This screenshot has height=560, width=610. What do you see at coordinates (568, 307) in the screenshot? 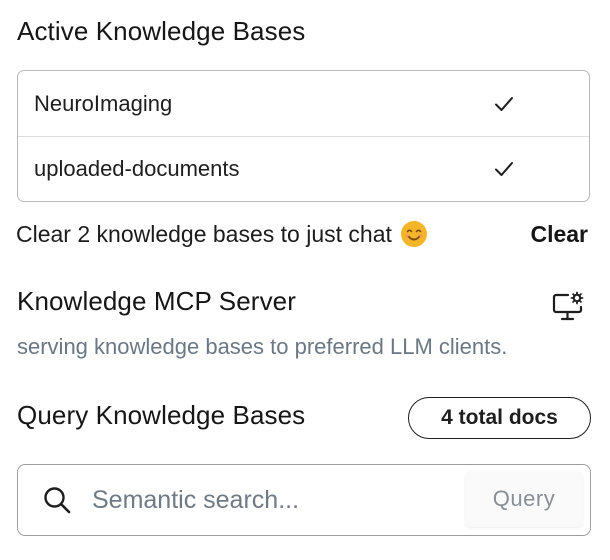
I see `monitor-settings-icon` at bounding box center [568, 307].